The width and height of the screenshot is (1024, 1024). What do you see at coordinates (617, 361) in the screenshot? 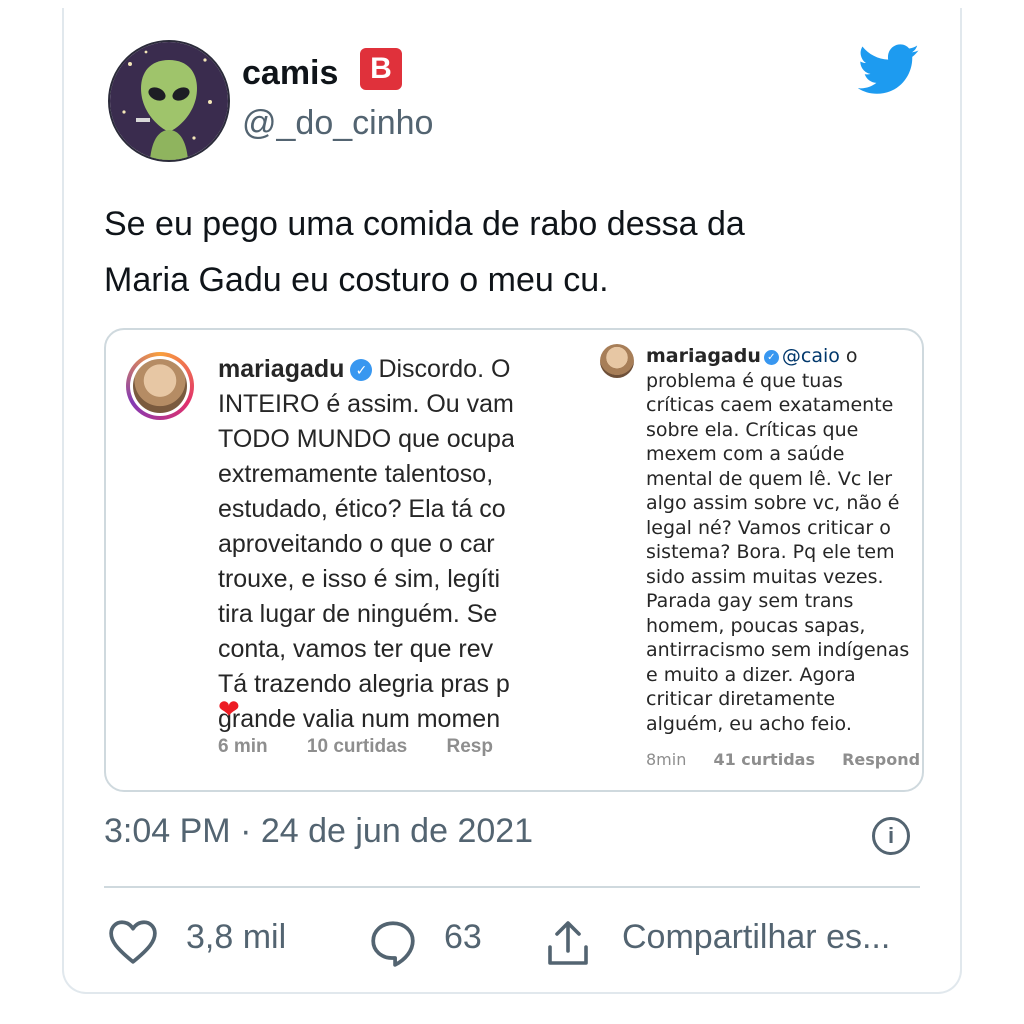
I see `instagram-avatar-right` at bounding box center [617, 361].